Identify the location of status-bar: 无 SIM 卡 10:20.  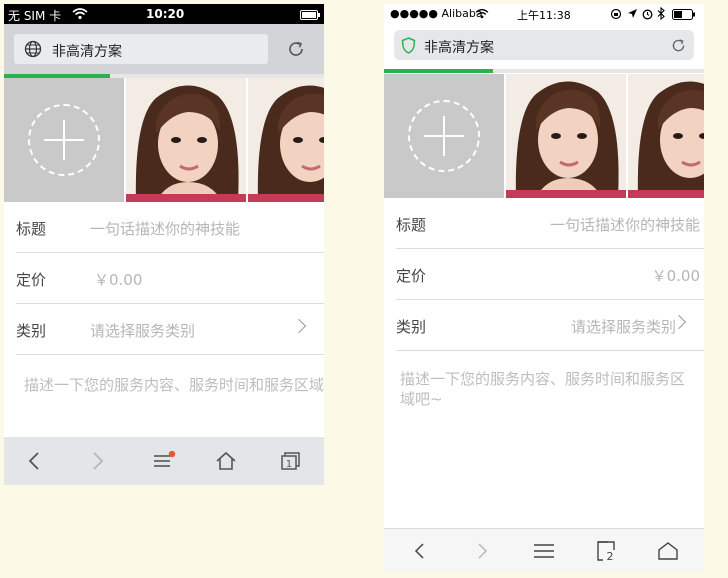
(164, 14).